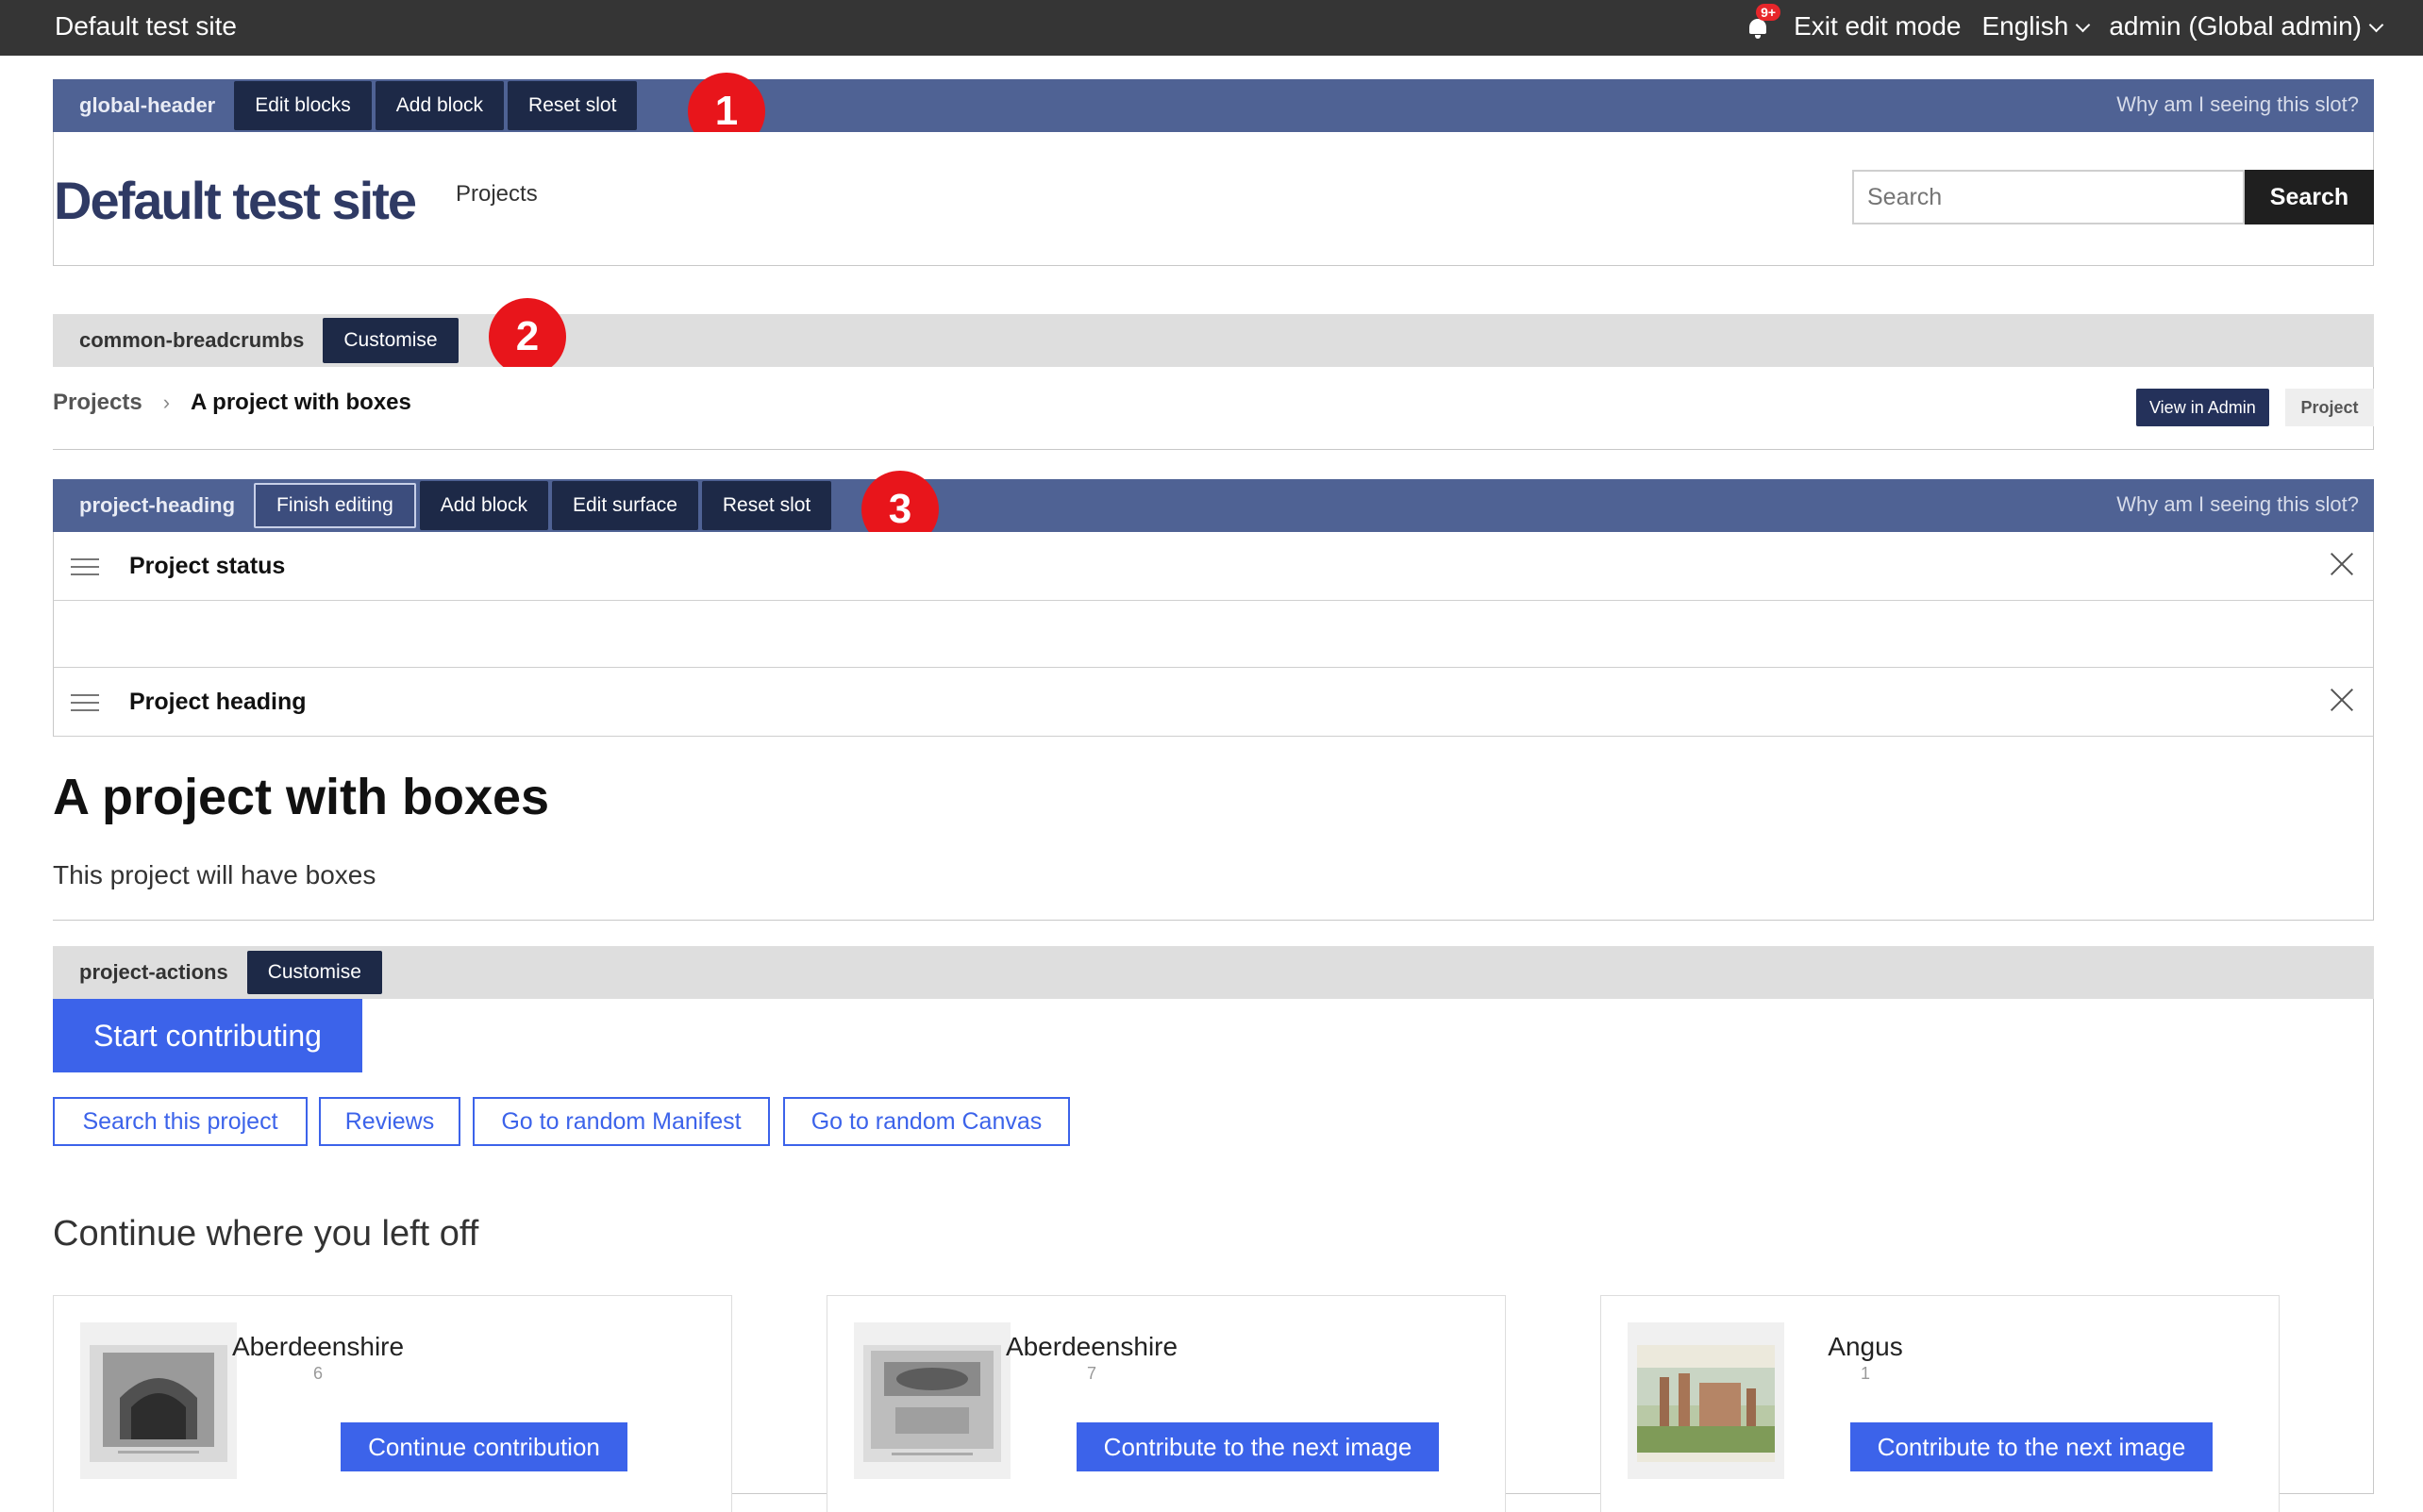  I want to click on view-in-admin-button: View in Admin, so click(2202, 407).